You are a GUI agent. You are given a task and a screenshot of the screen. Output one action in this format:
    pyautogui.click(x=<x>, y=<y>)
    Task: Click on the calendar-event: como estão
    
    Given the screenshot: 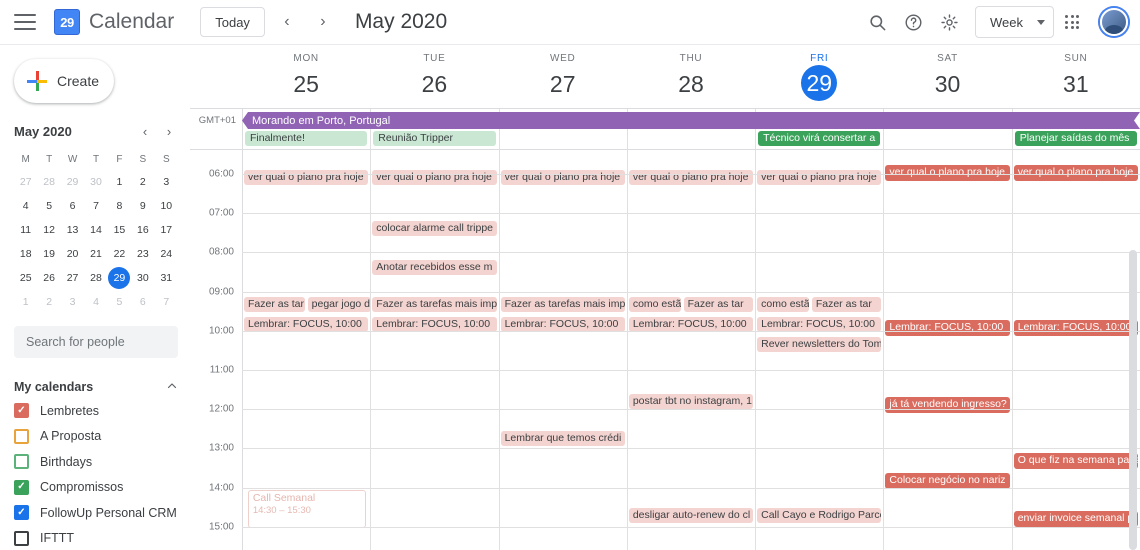 What is the action you would take?
    pyautogui.click(x=654, y=304)
    